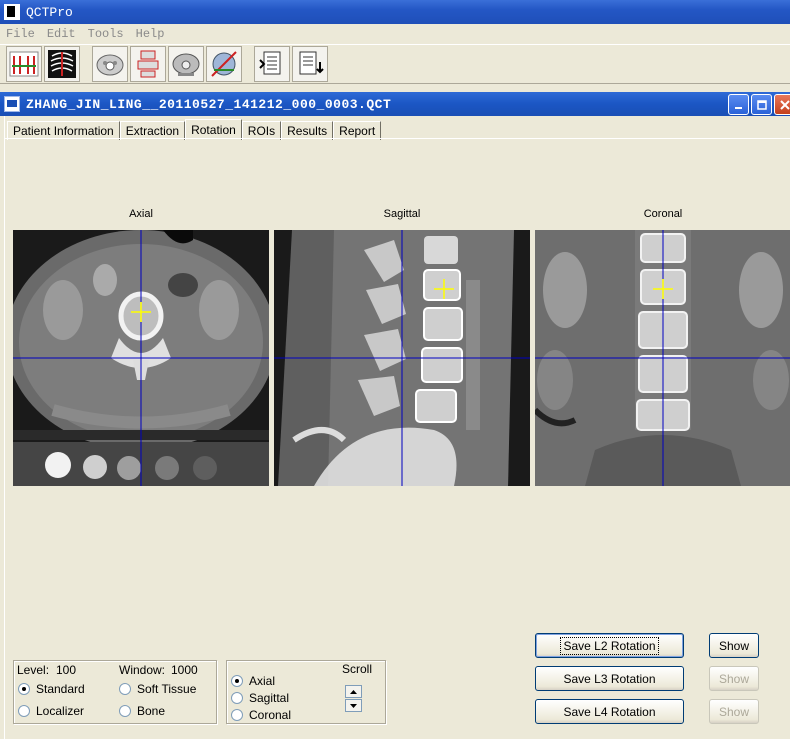 The height and width of the screenshot is (739, 790). Describe the element at coordinates (49, 12) in the screenshot. I see `app-title: QCTPro` at that location.